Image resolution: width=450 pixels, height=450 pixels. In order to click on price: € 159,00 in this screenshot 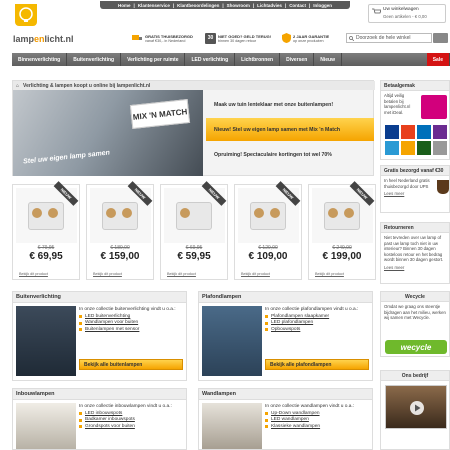, I will do `click(120, 256)`.